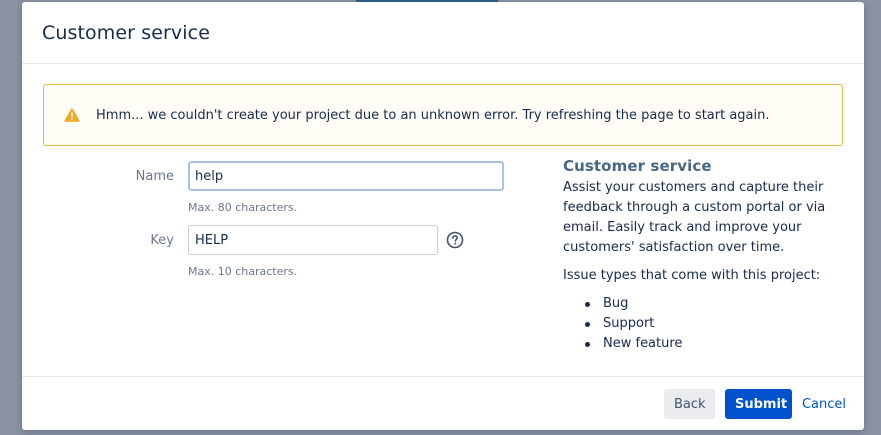 This screenshot has height=435, width=881. Describe the element at coordinates (313, 240) in the screenshot. I see `key-input` at that location.